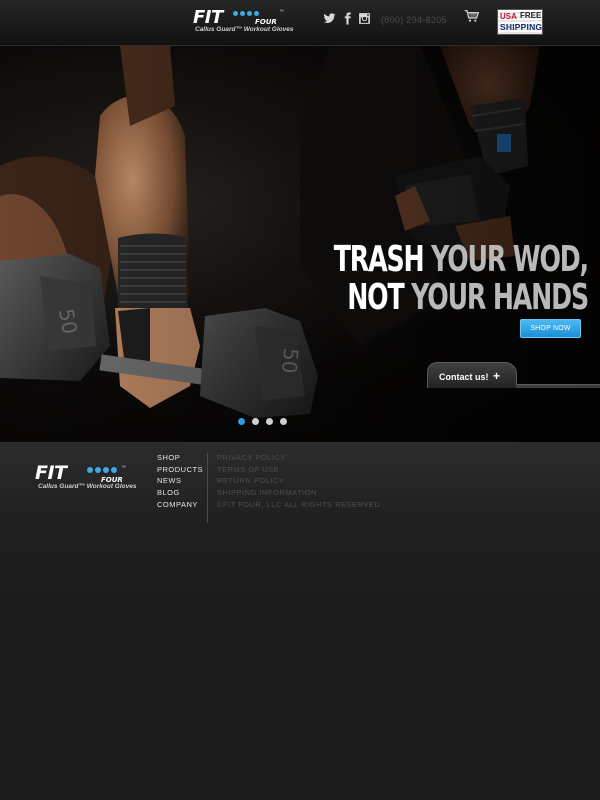 The height and width of the screenshot is (800, 600). I want to click on headline-your-hands: YOUR HANDS, so click(500, 297).